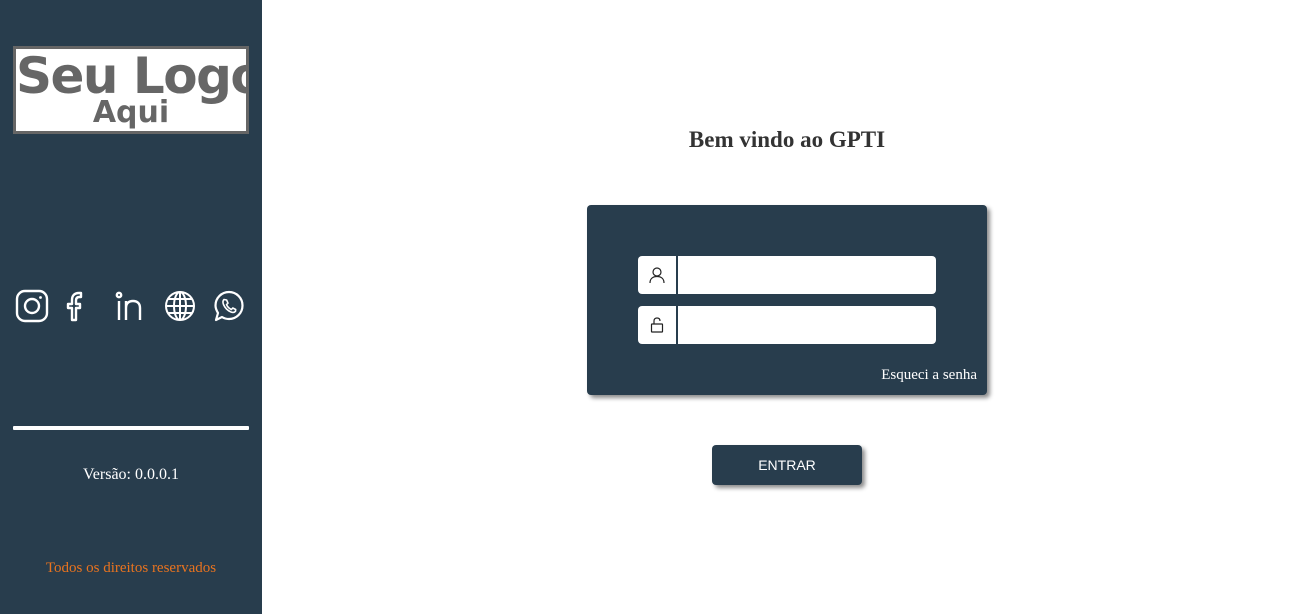  Describe the element at coordinates (76, 306) in the screenshot. I see `facebook-icon` at that location.